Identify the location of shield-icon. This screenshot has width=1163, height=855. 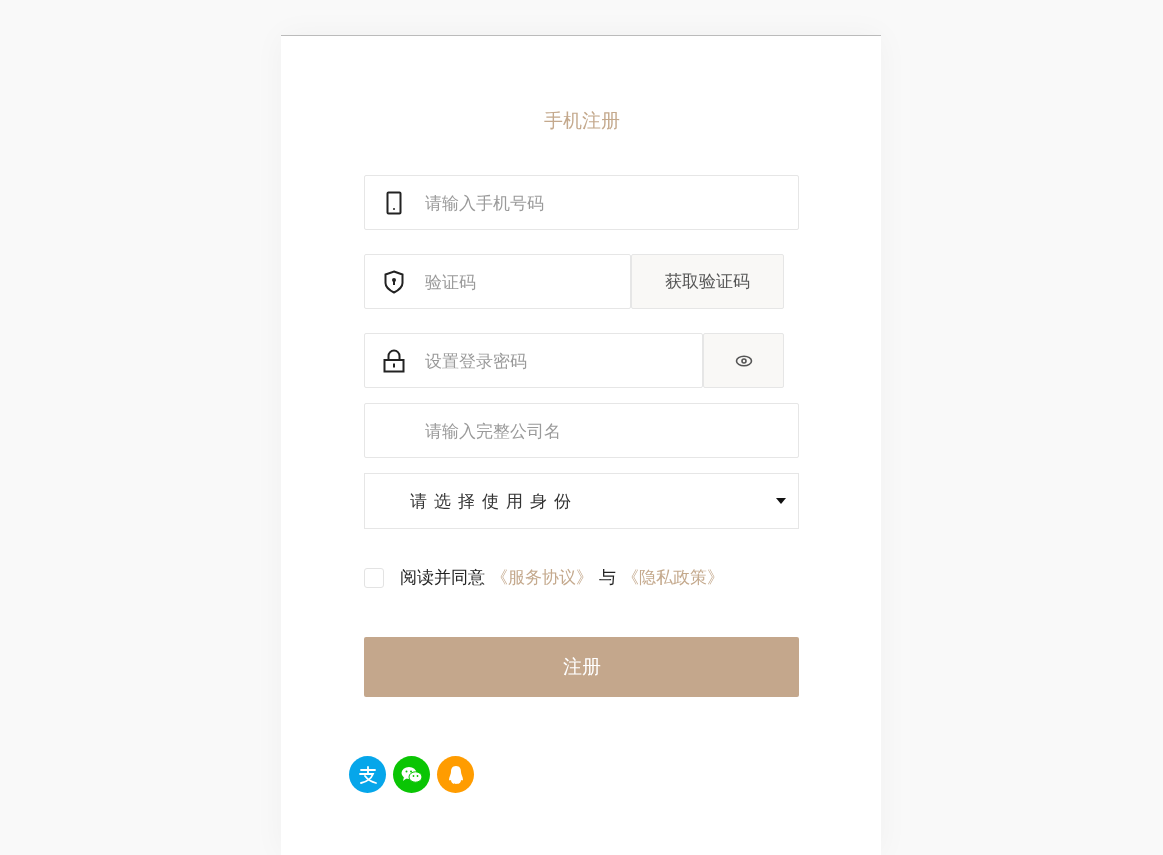
(394, 281).